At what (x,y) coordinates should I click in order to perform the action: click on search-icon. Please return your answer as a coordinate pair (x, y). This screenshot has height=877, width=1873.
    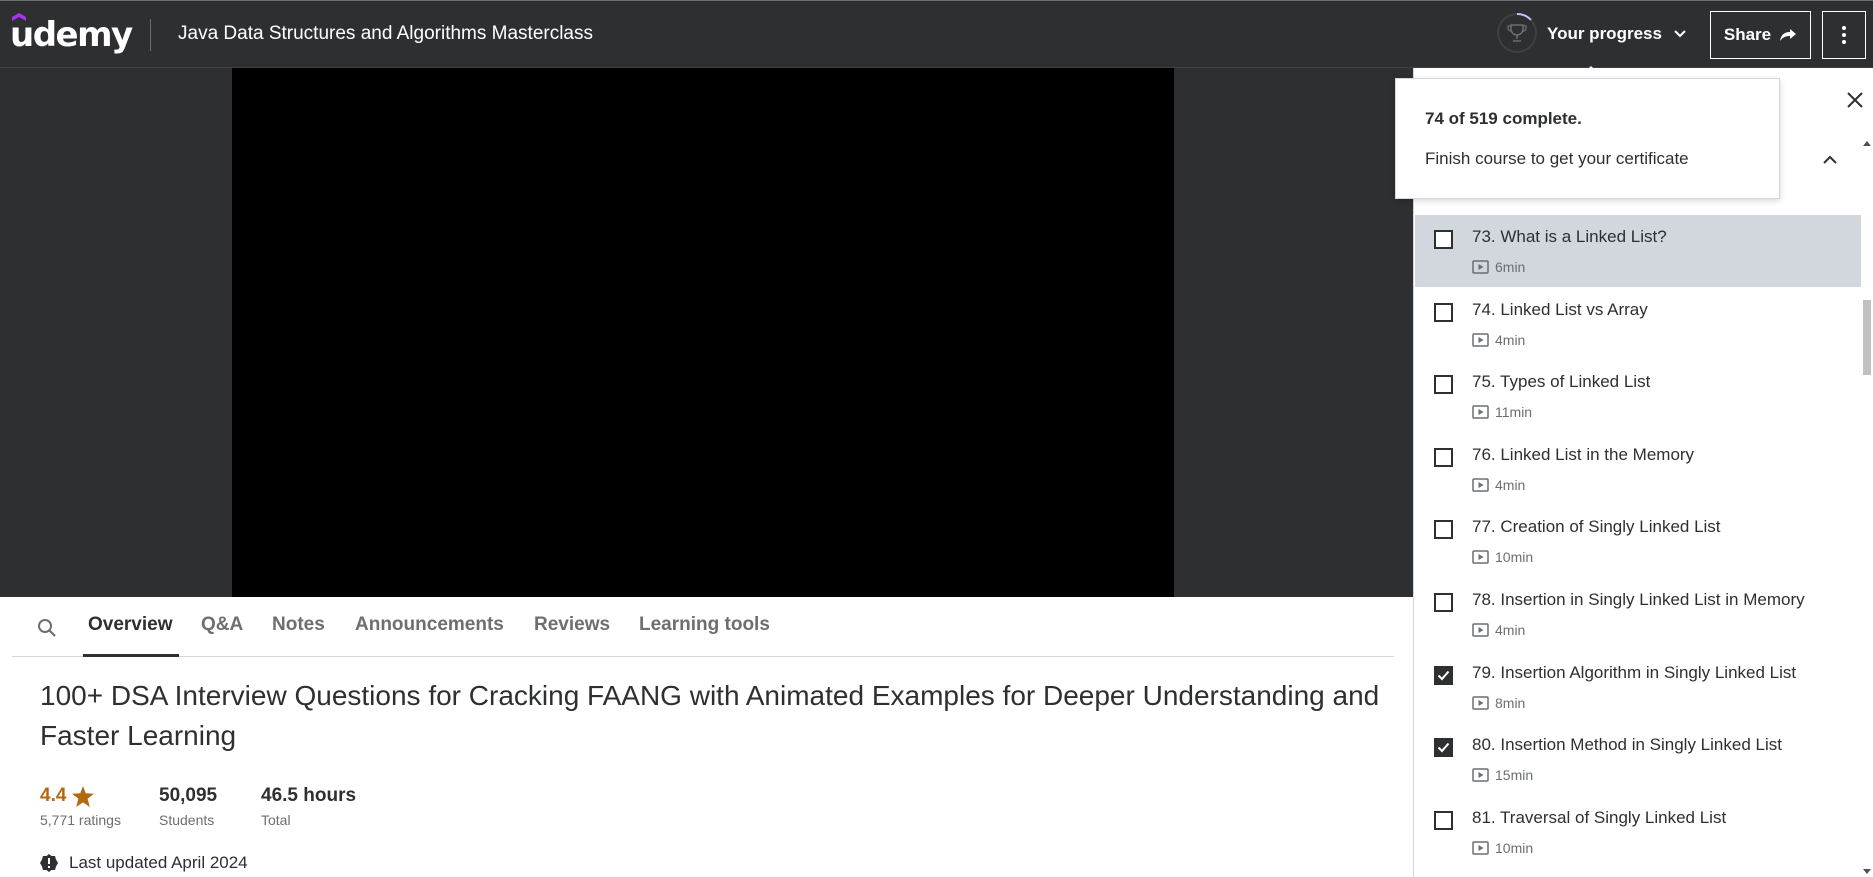
    Looking at the image, I should click on (47, 628).